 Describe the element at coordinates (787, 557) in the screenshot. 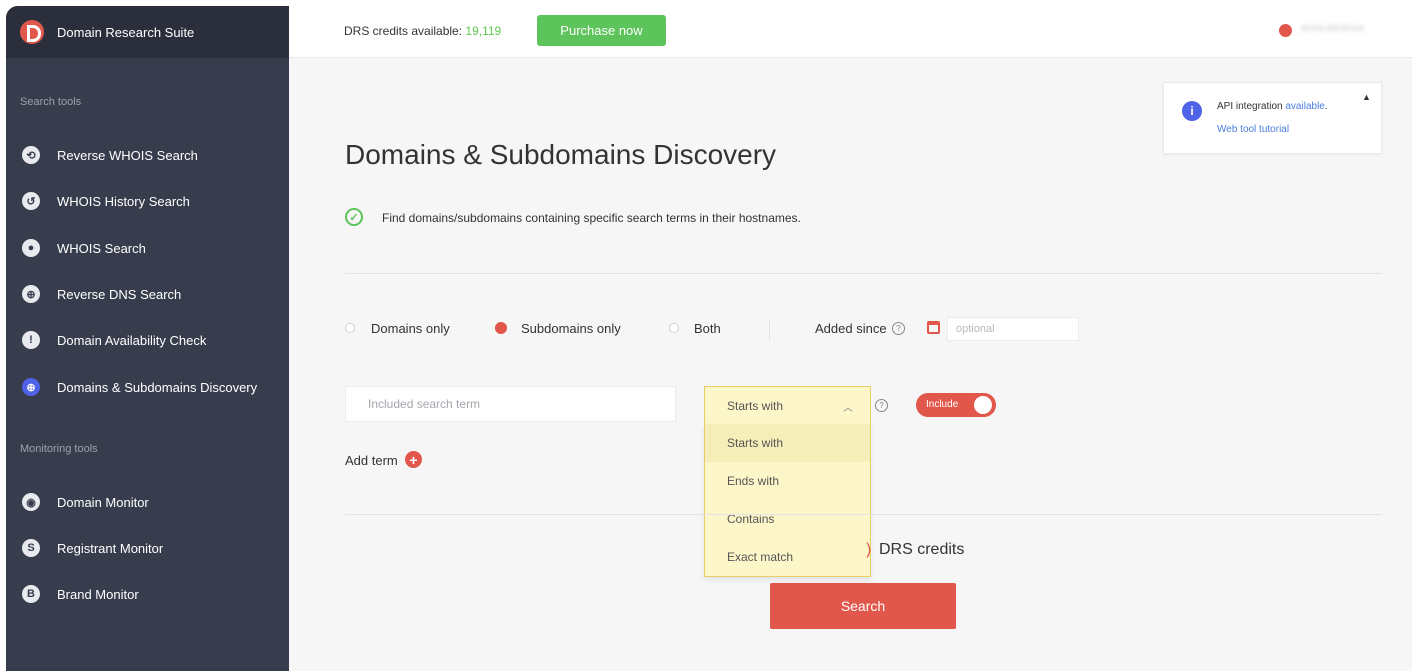

I see `dropdown-option-exact-match: Exact match` at that location.